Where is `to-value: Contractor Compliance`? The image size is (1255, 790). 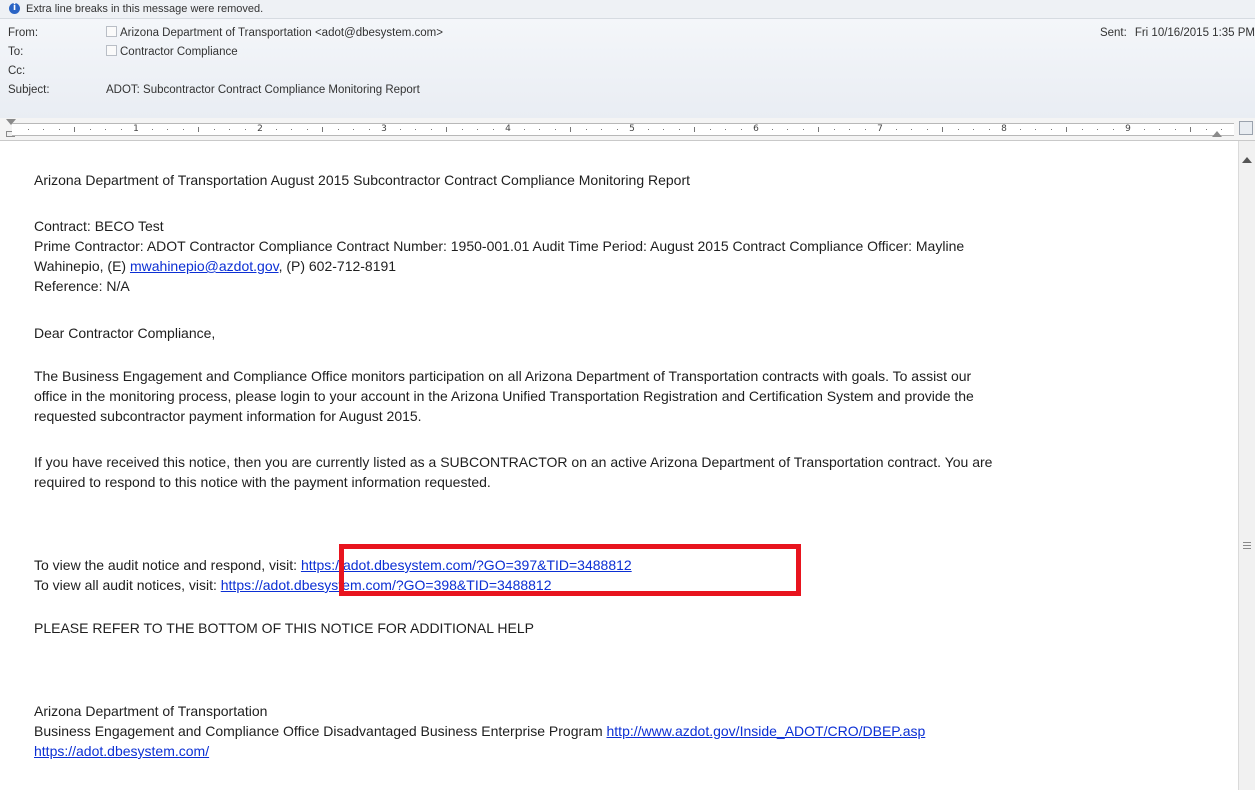 to-value: Contractor Compliance is located at coordinates (172, 52).